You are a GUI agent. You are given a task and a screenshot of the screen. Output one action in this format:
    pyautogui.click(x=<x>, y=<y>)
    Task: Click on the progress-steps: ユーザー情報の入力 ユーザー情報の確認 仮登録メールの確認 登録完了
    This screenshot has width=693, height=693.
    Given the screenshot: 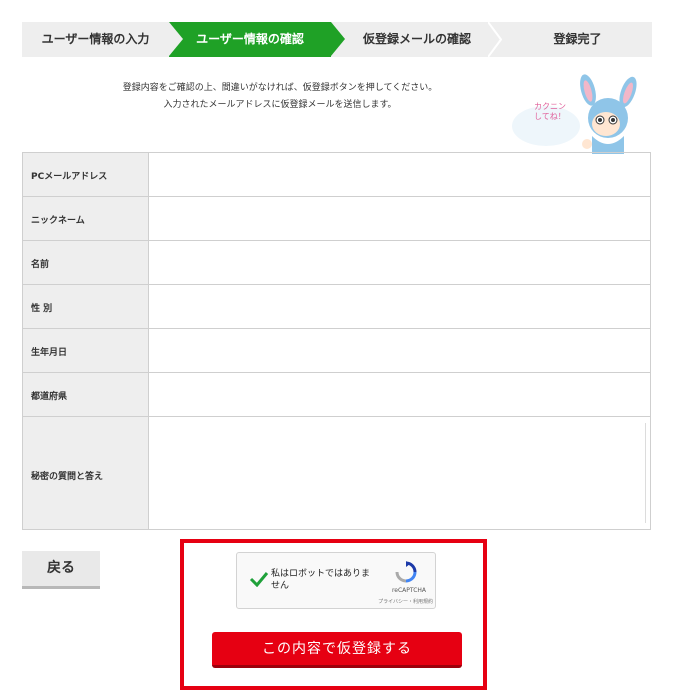 What is the action you would take?
    pyautogui.click(x=337, y=39)
    